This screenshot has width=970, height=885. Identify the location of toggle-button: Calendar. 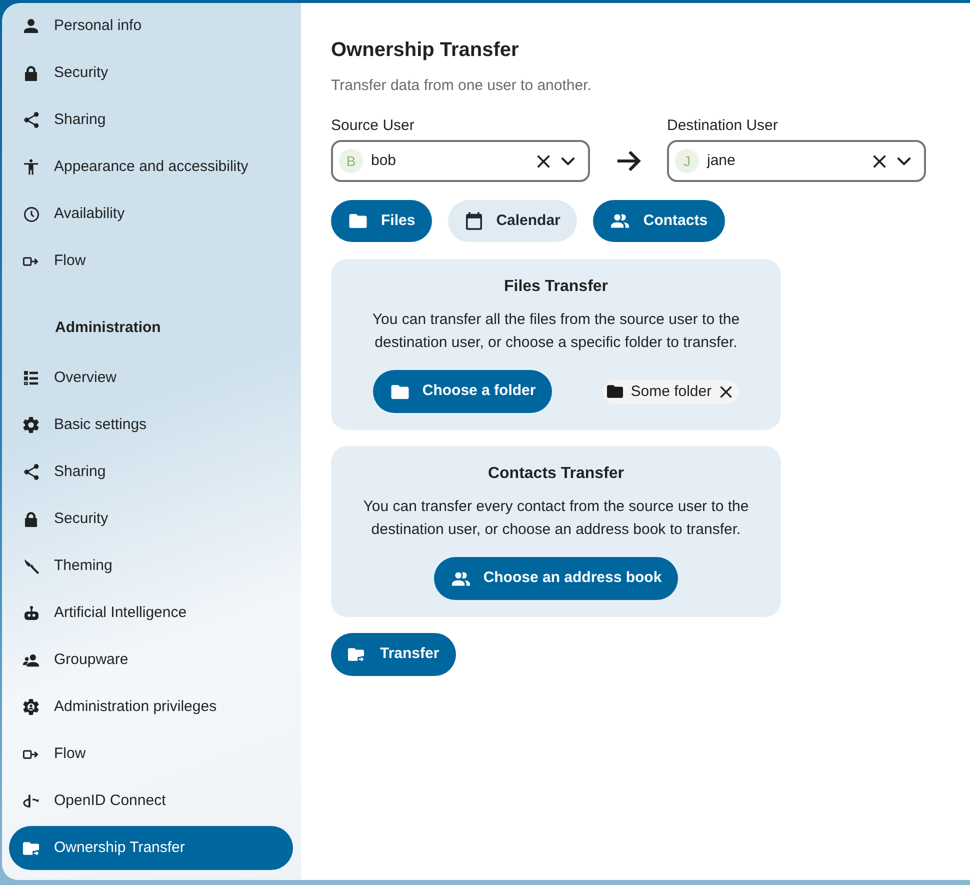
(513, 221).